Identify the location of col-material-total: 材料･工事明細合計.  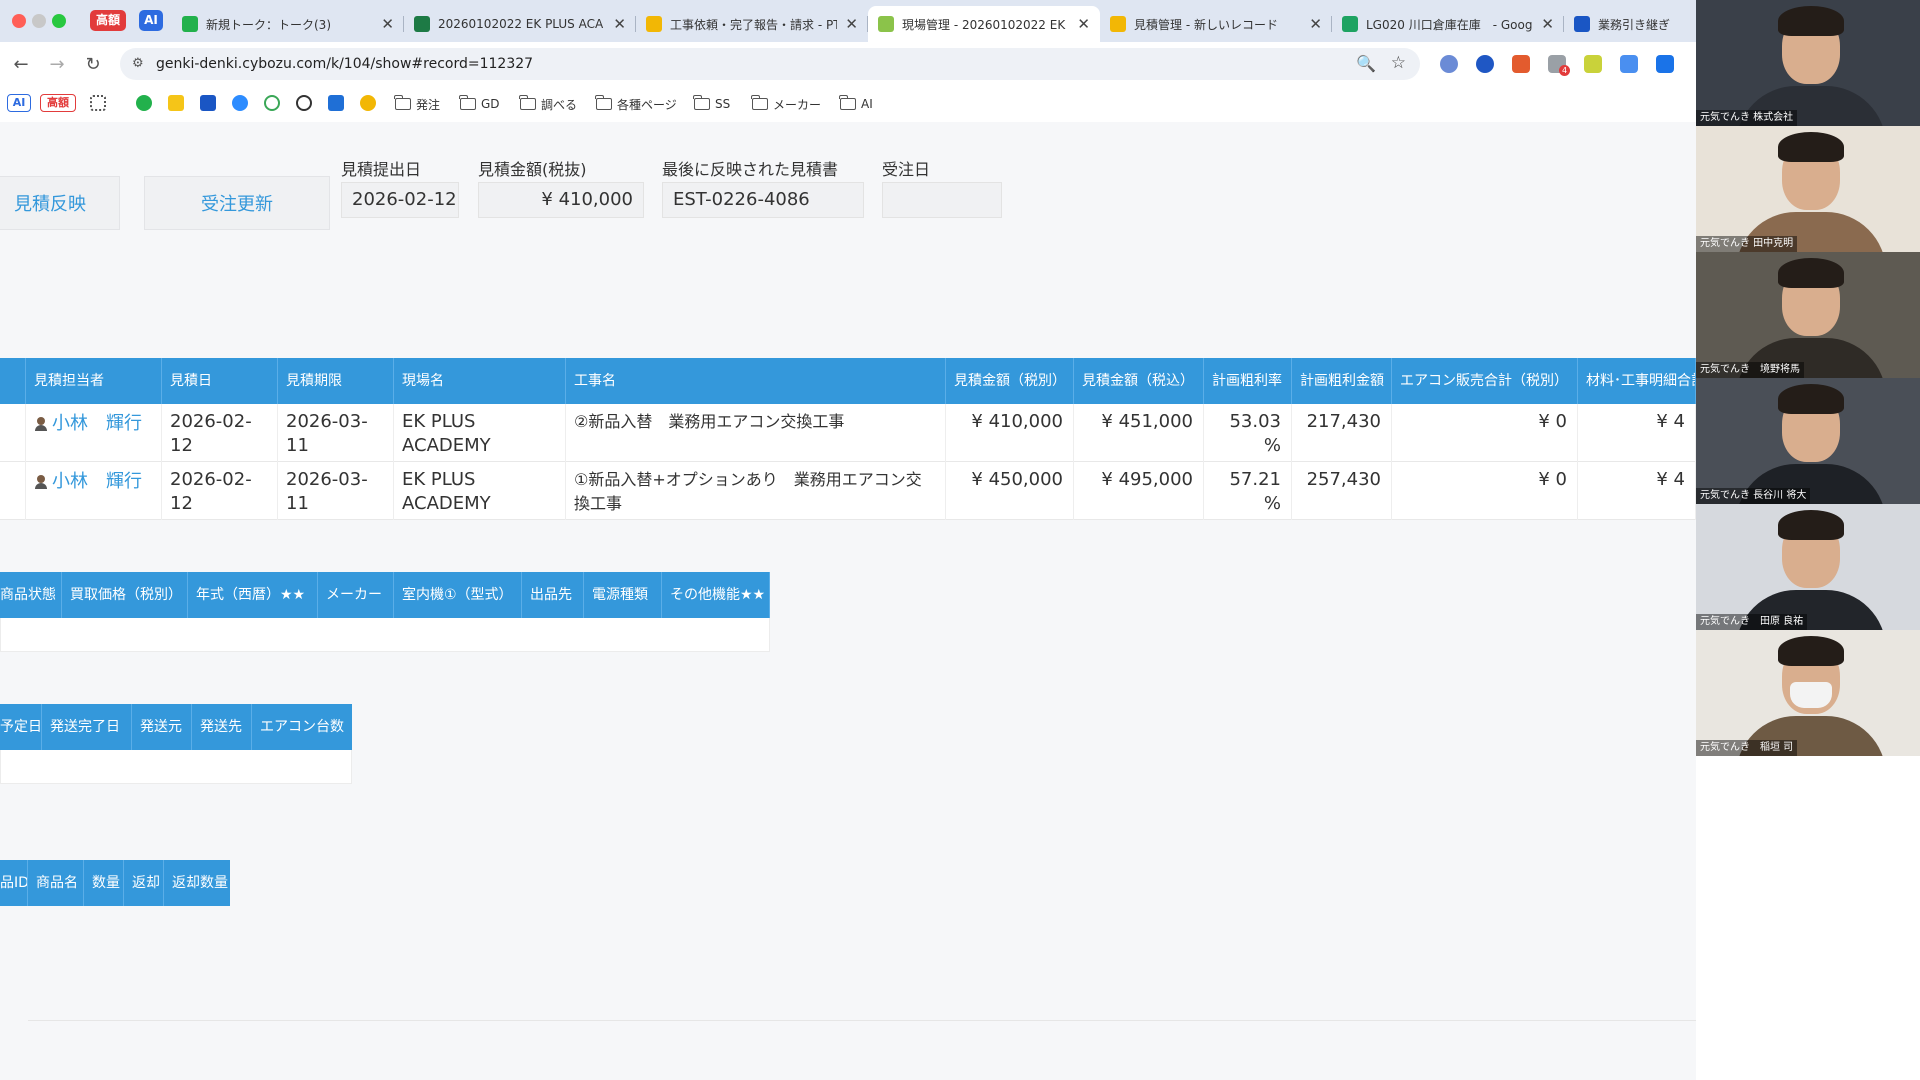
(1637, 381).